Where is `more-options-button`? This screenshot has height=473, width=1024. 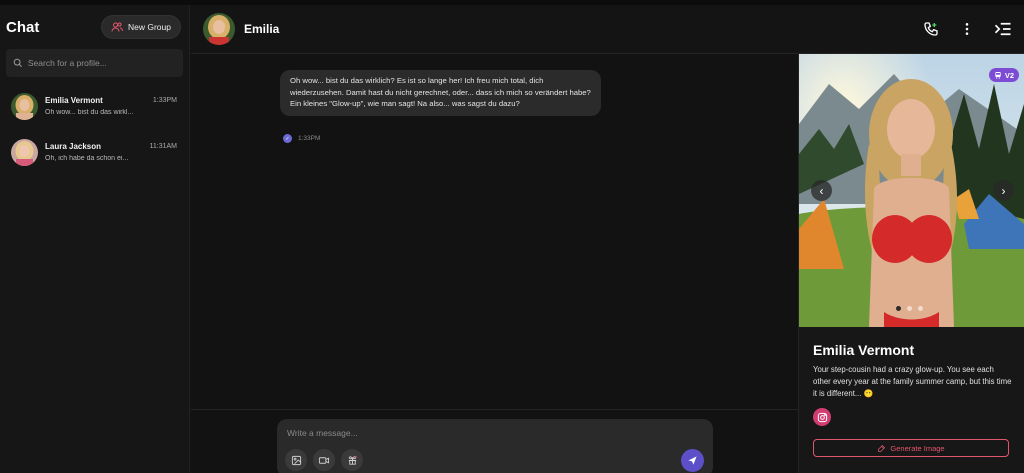
more-options-button is located at coordinates (967, 29).